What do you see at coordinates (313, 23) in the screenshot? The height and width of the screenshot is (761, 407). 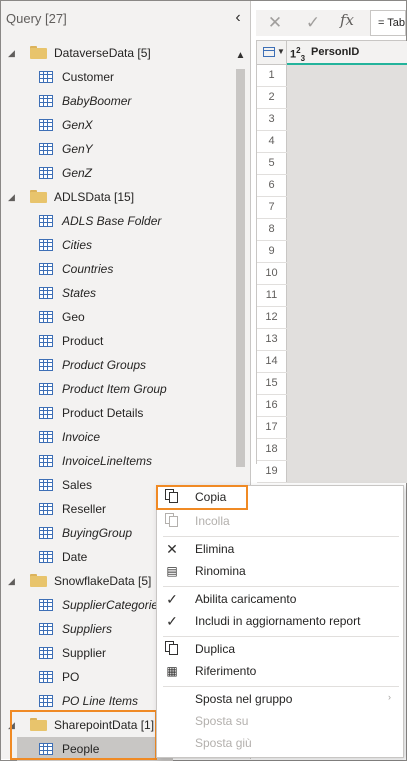 I see `confirm-formula-icon: ✓` at bounding box center [313, 23].